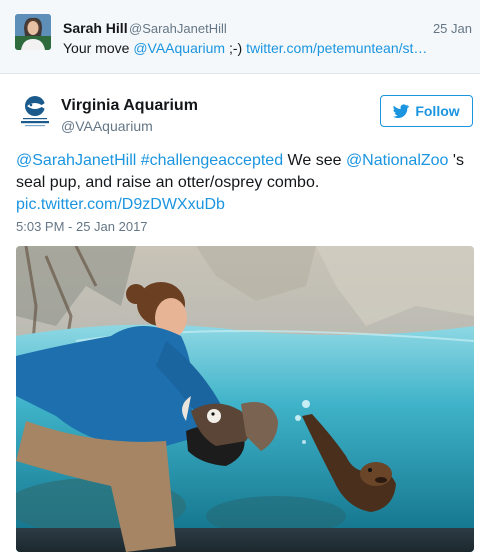 The height and width of the screenshot is (560, 480). What do you see at coordinates (397, 160) in the screenshot?
I see `mention-link-nationalzoo: @NationalZoo` at bounding box center [397, 160].